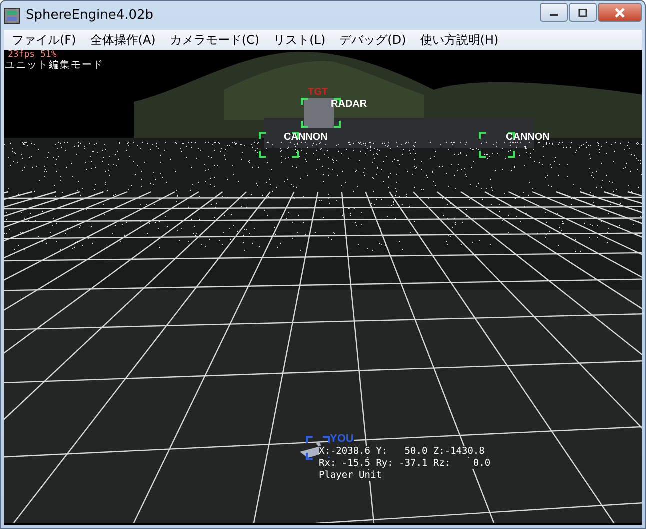 The width and height of the screenshot is (646, 529). What do you see at coordinates (350, 475) in the screenshot?
I see `player-readout: Player Unit` at bounding box center [350, 475].